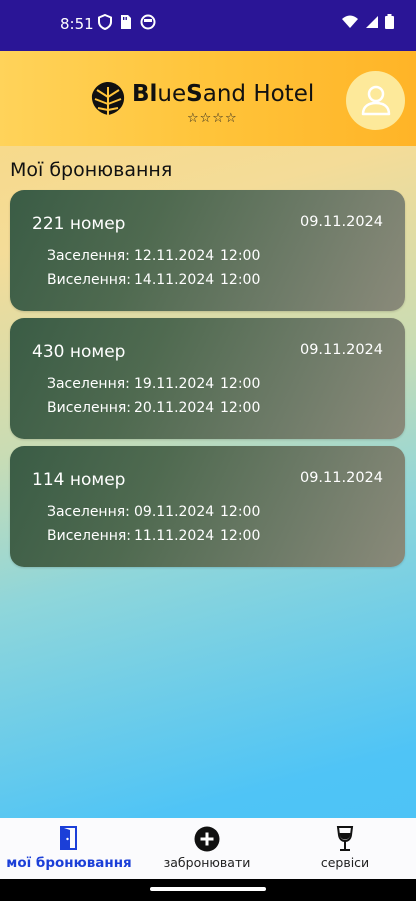 The width and height of the screenshot is (416, 901). I want to click on room-number: 114 номер, so click(79, 480).